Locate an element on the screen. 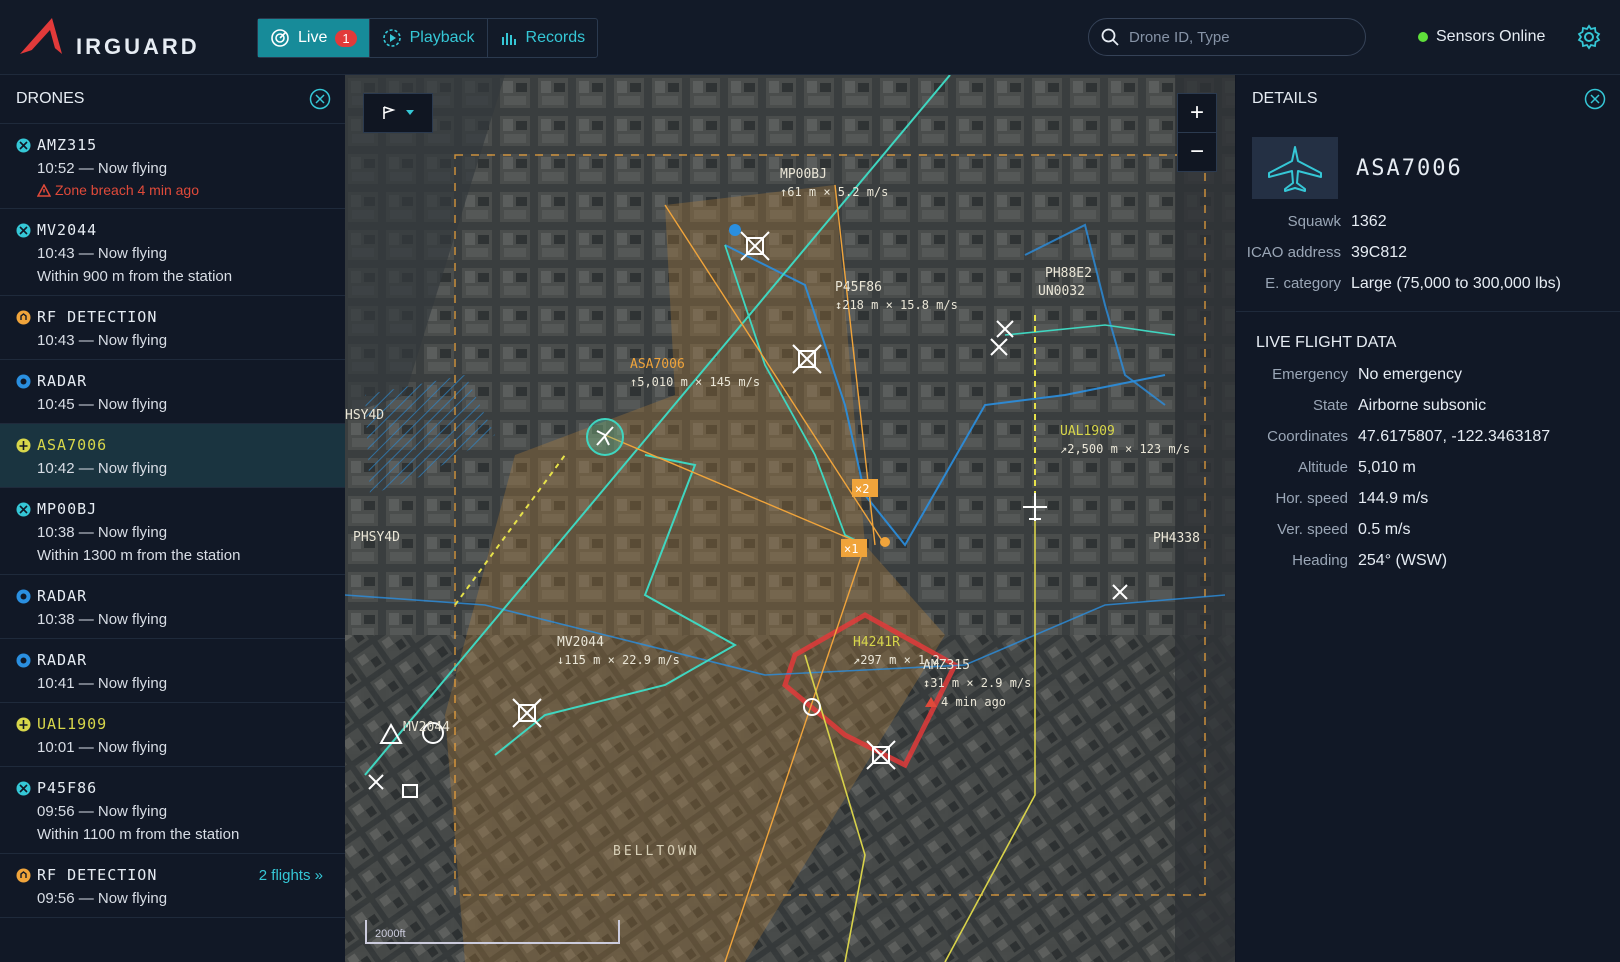 Image resolution: width=1620 pixels, height=962 pixels. search-input is located at coordinates (1239, 37).